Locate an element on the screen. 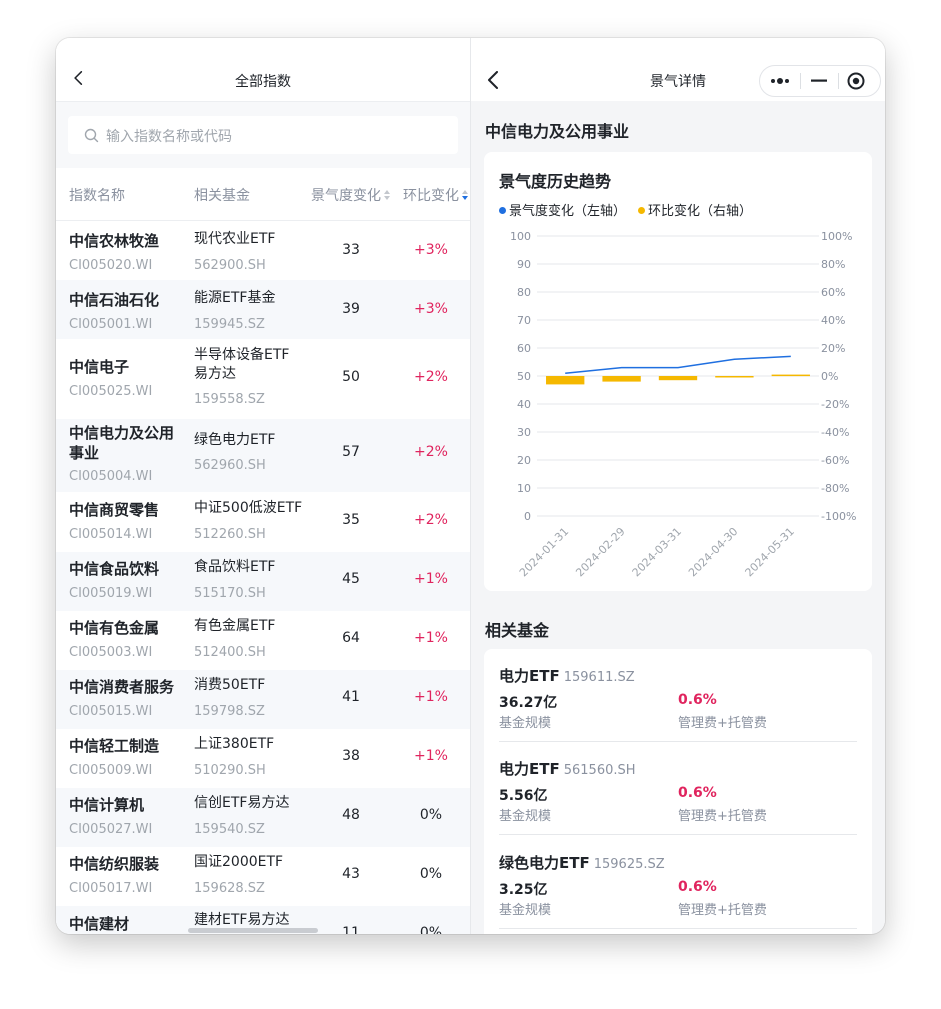 The width and height of the screenshot is (941, 1009). legend-item-line: 景气度变化（左轴） is located at coordinates (562, 211).